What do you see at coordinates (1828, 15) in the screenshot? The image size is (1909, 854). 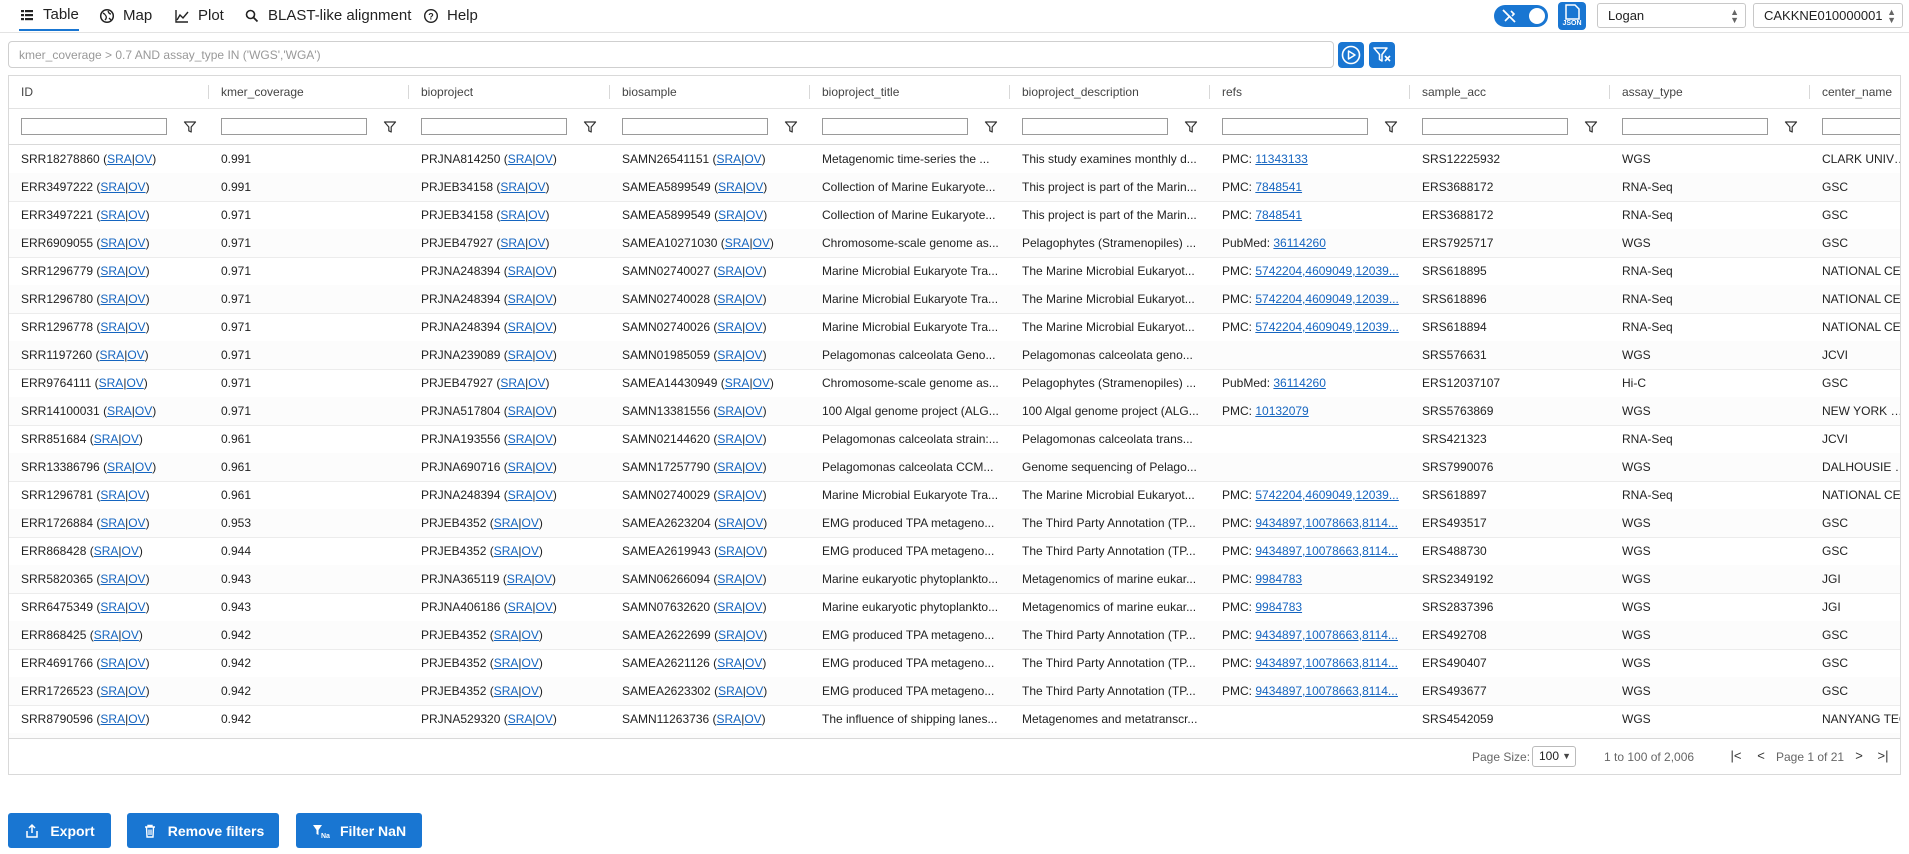 I see `contig-select: CAKKNE010000001 ▲ ▼` at bounding box center [1828, 15].